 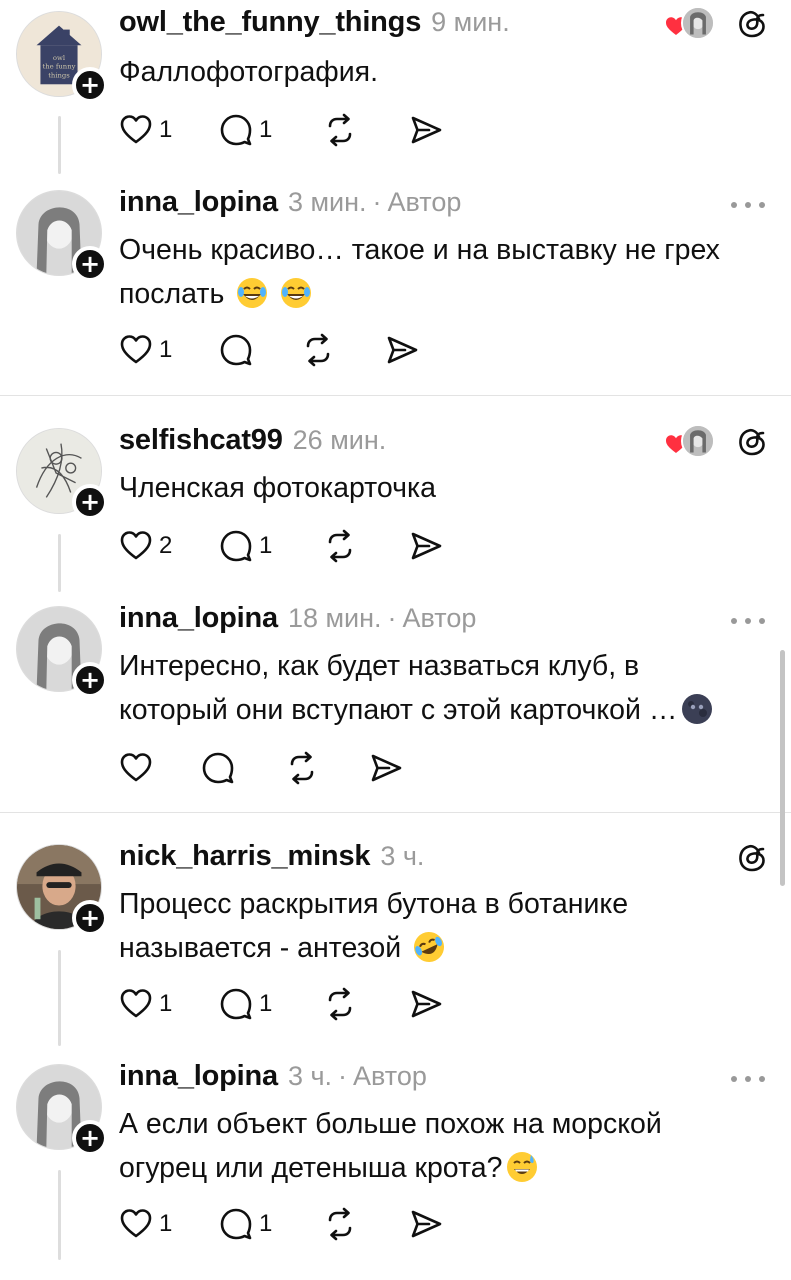 What do you see at coordinates (201, 440) in the screenshot?
I see `username: selfishcat99` at bounding box center [201, 440].